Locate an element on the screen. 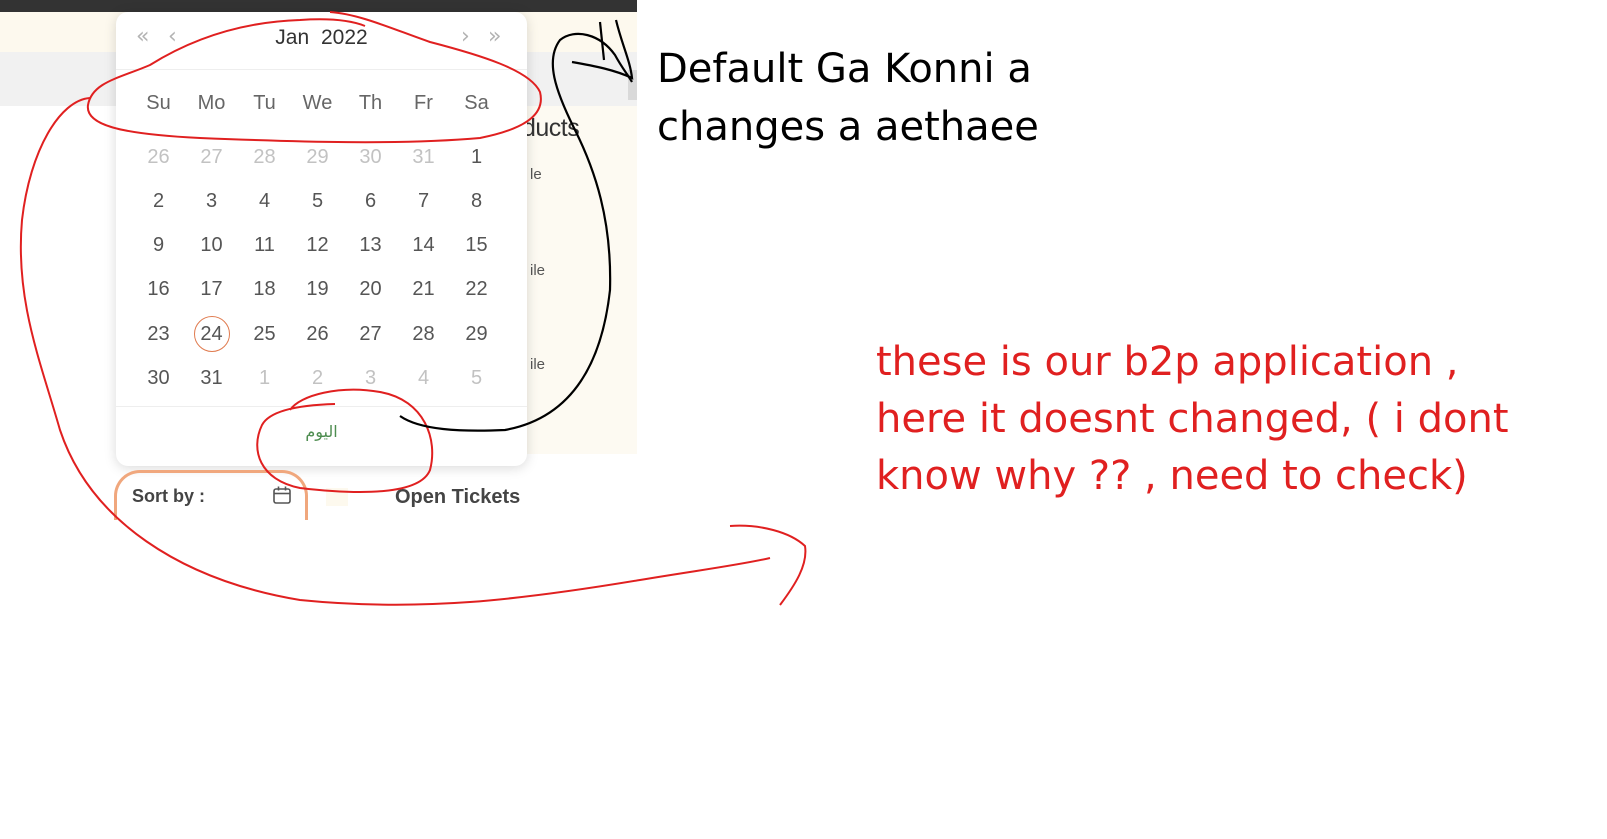  date-picker-header: « ‹ Jan 2022 › » is located at coordinates (321, 40).